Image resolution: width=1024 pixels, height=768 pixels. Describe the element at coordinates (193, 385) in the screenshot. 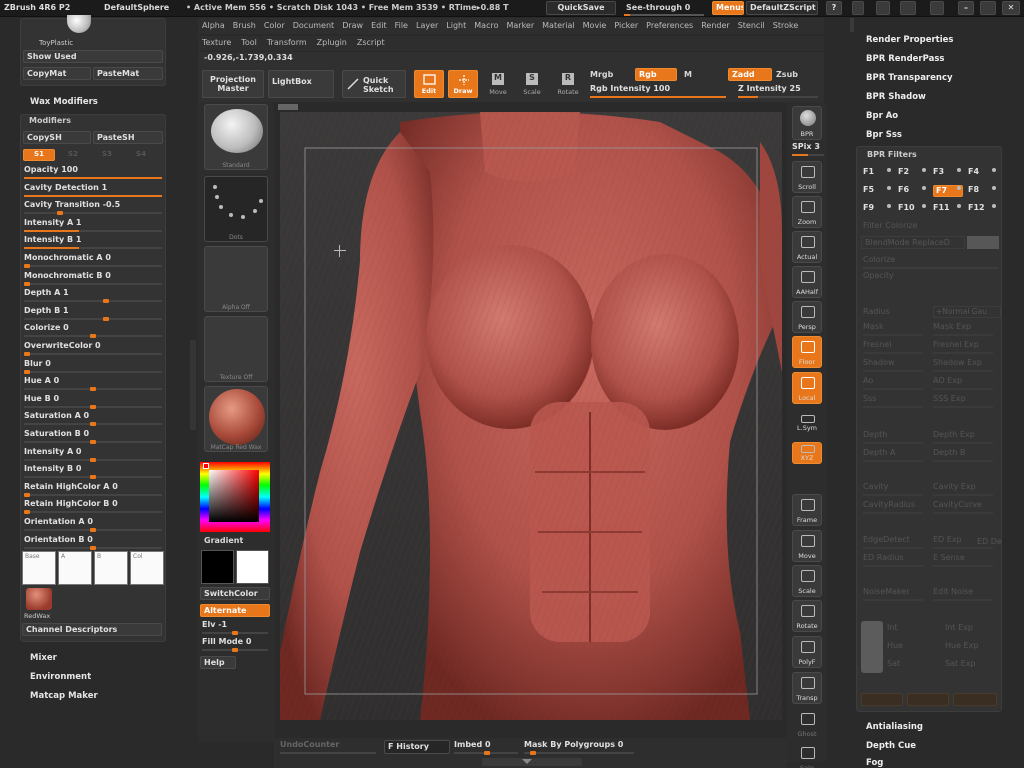

I see `left-tray-divider` at that location.